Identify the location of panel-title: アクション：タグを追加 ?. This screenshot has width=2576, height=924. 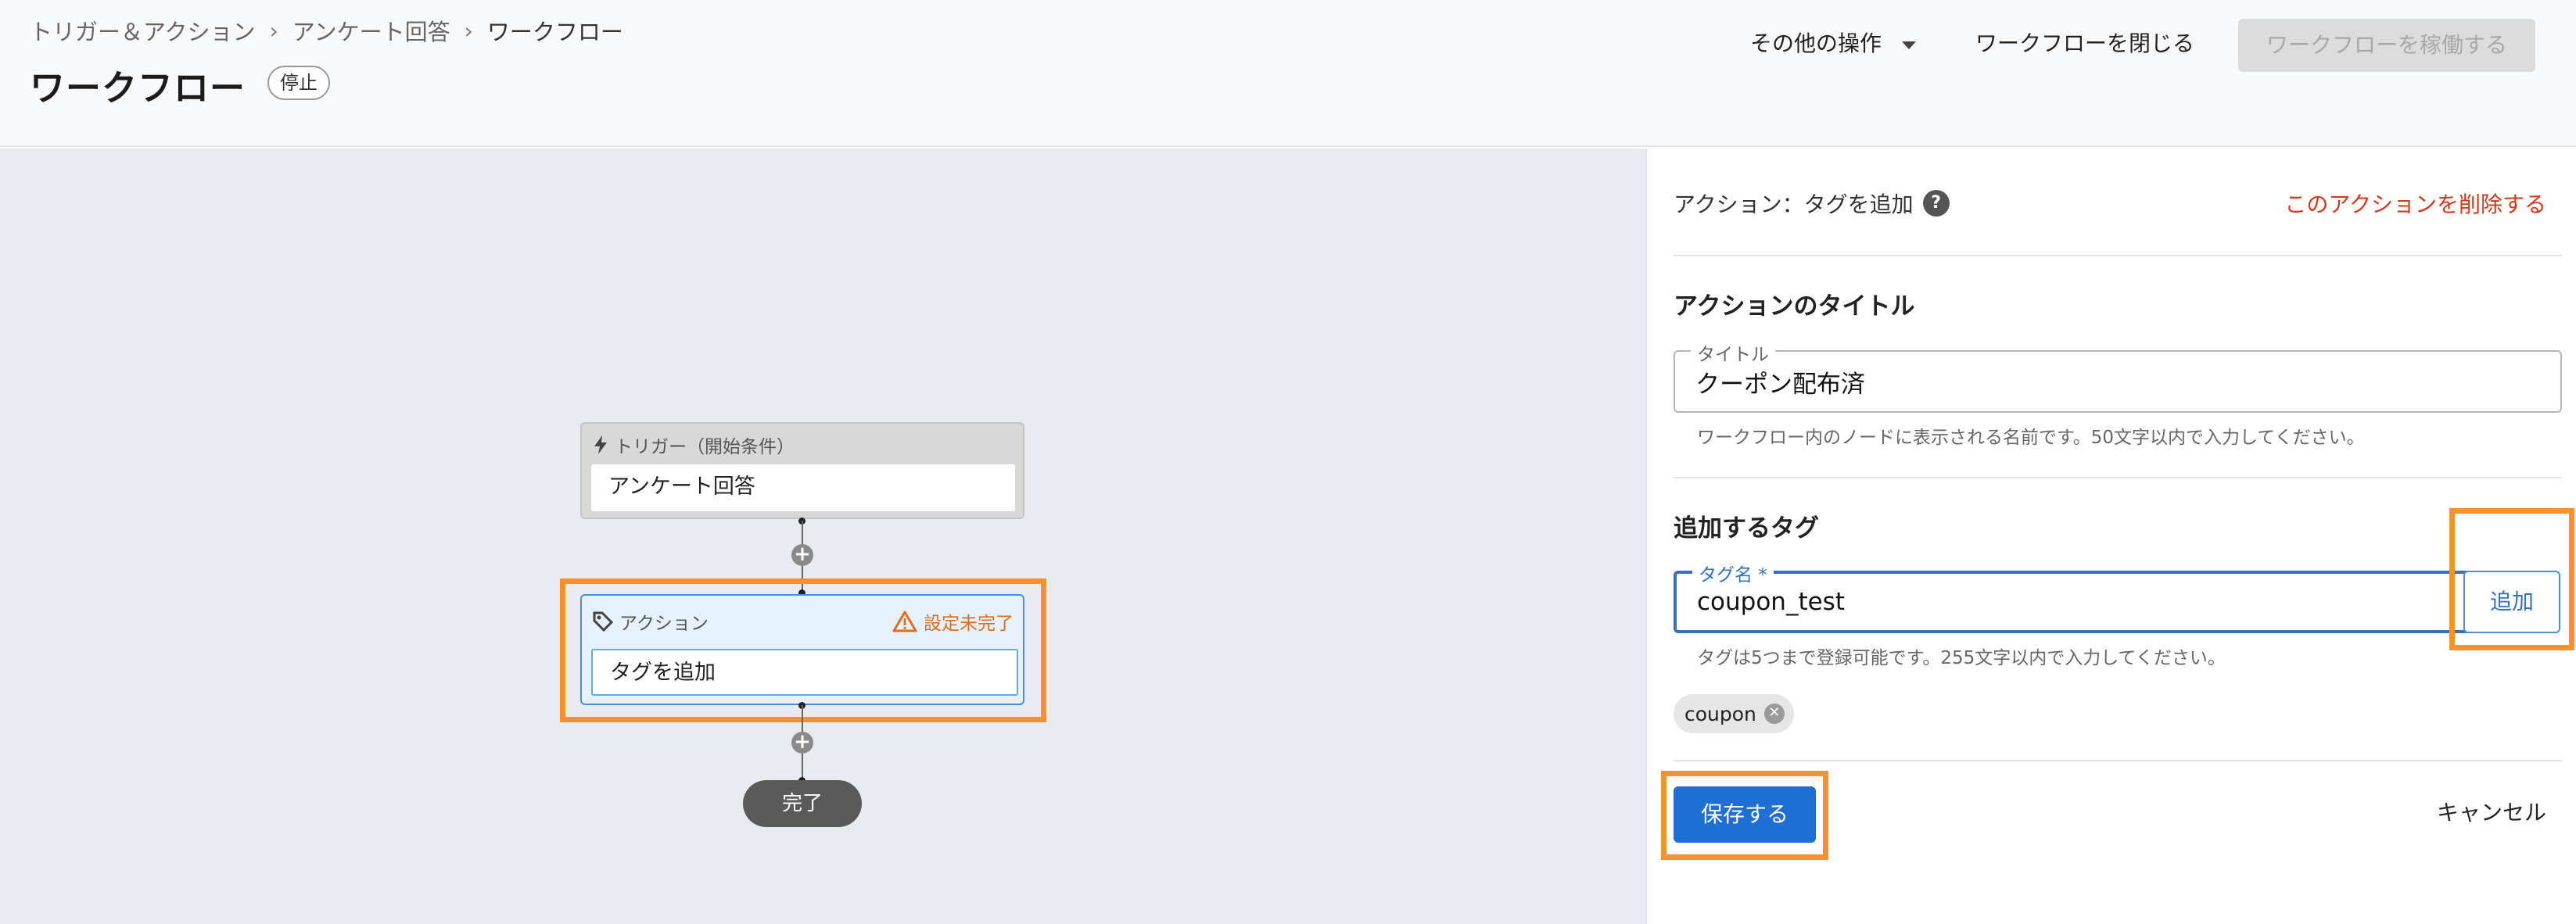
(1812, 203).